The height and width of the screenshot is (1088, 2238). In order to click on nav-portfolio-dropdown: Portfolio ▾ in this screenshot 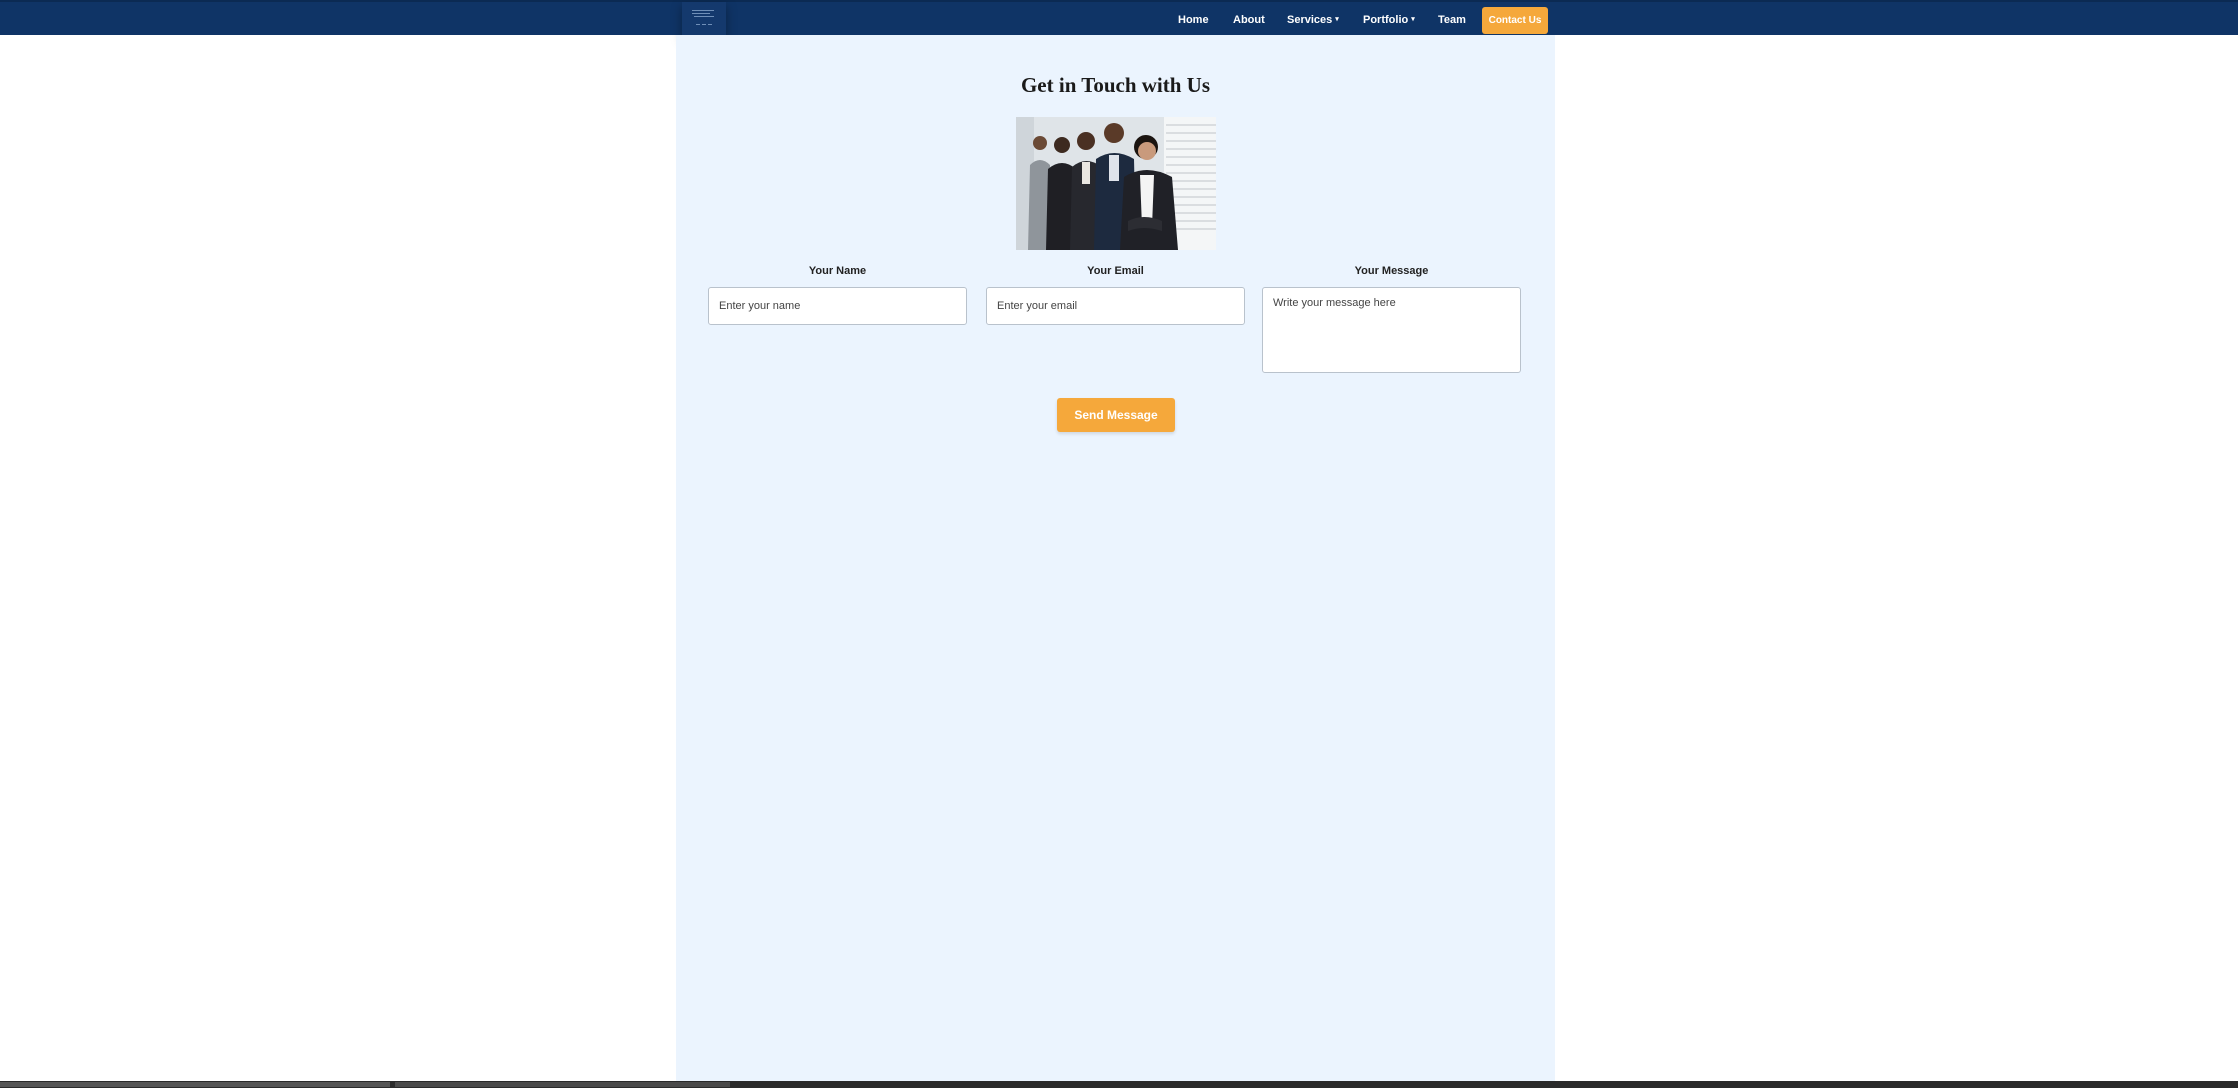, I will do `click(1389, 20)`.